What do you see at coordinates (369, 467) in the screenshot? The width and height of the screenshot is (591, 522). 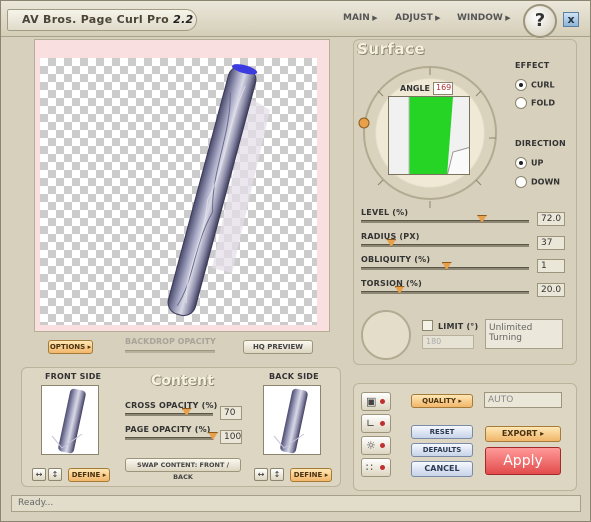 I see `grid-icon: ∷` at bounding box center [369, 467].